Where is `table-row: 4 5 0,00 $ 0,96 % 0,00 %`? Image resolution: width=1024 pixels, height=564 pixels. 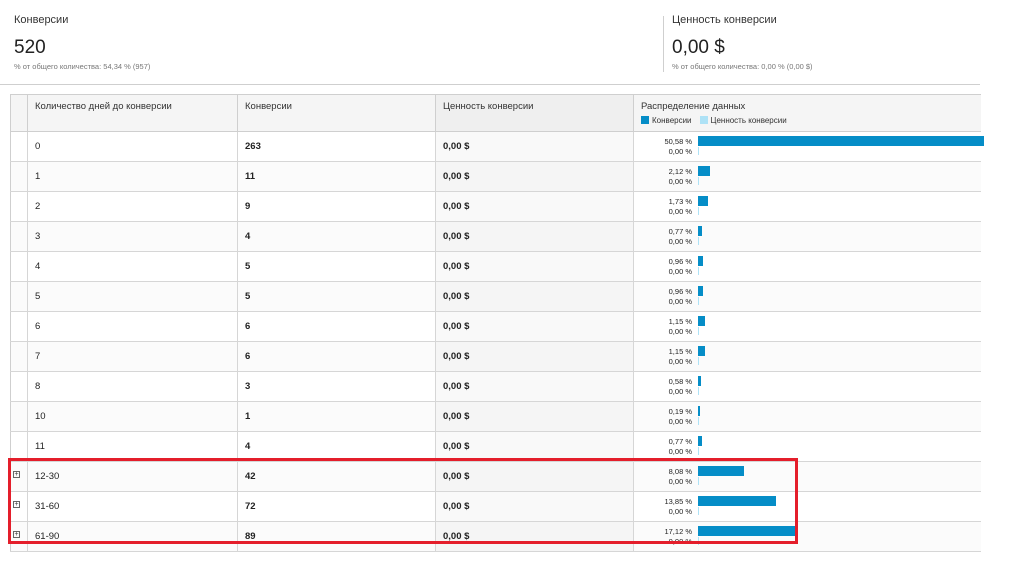 table-row: 4 5 0,00 $ 0,96 % 0,00 % is located at coordinates (495, 267).